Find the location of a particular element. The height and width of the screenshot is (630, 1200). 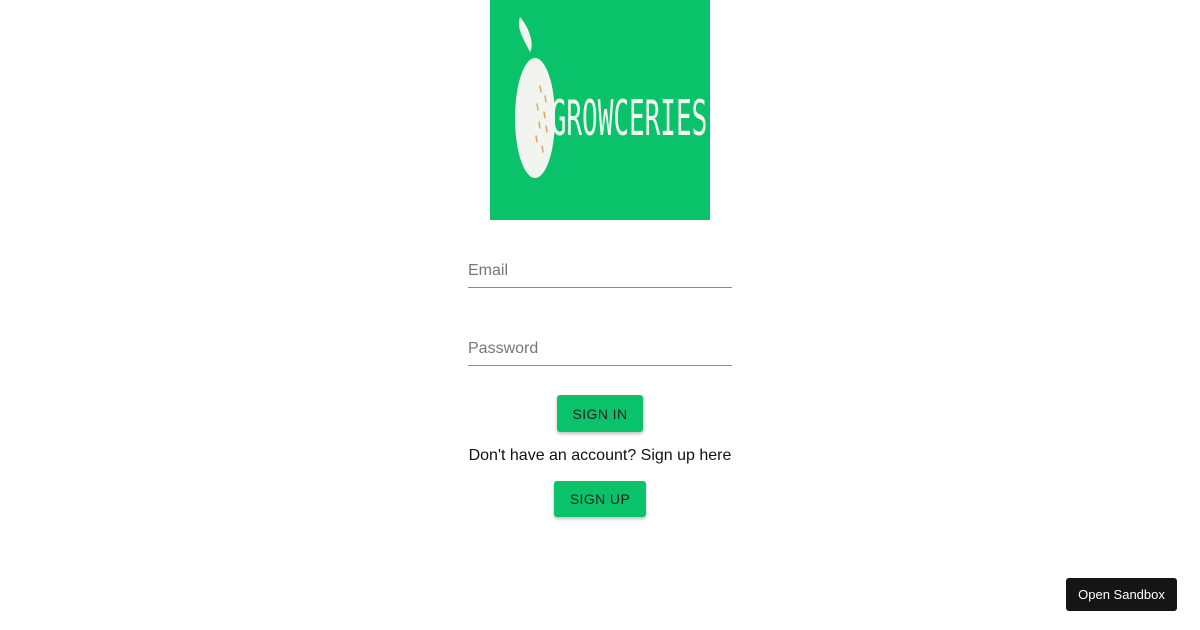

signup-prompt: Don't have an account? Sign up here is located at coordinates (600, 455).